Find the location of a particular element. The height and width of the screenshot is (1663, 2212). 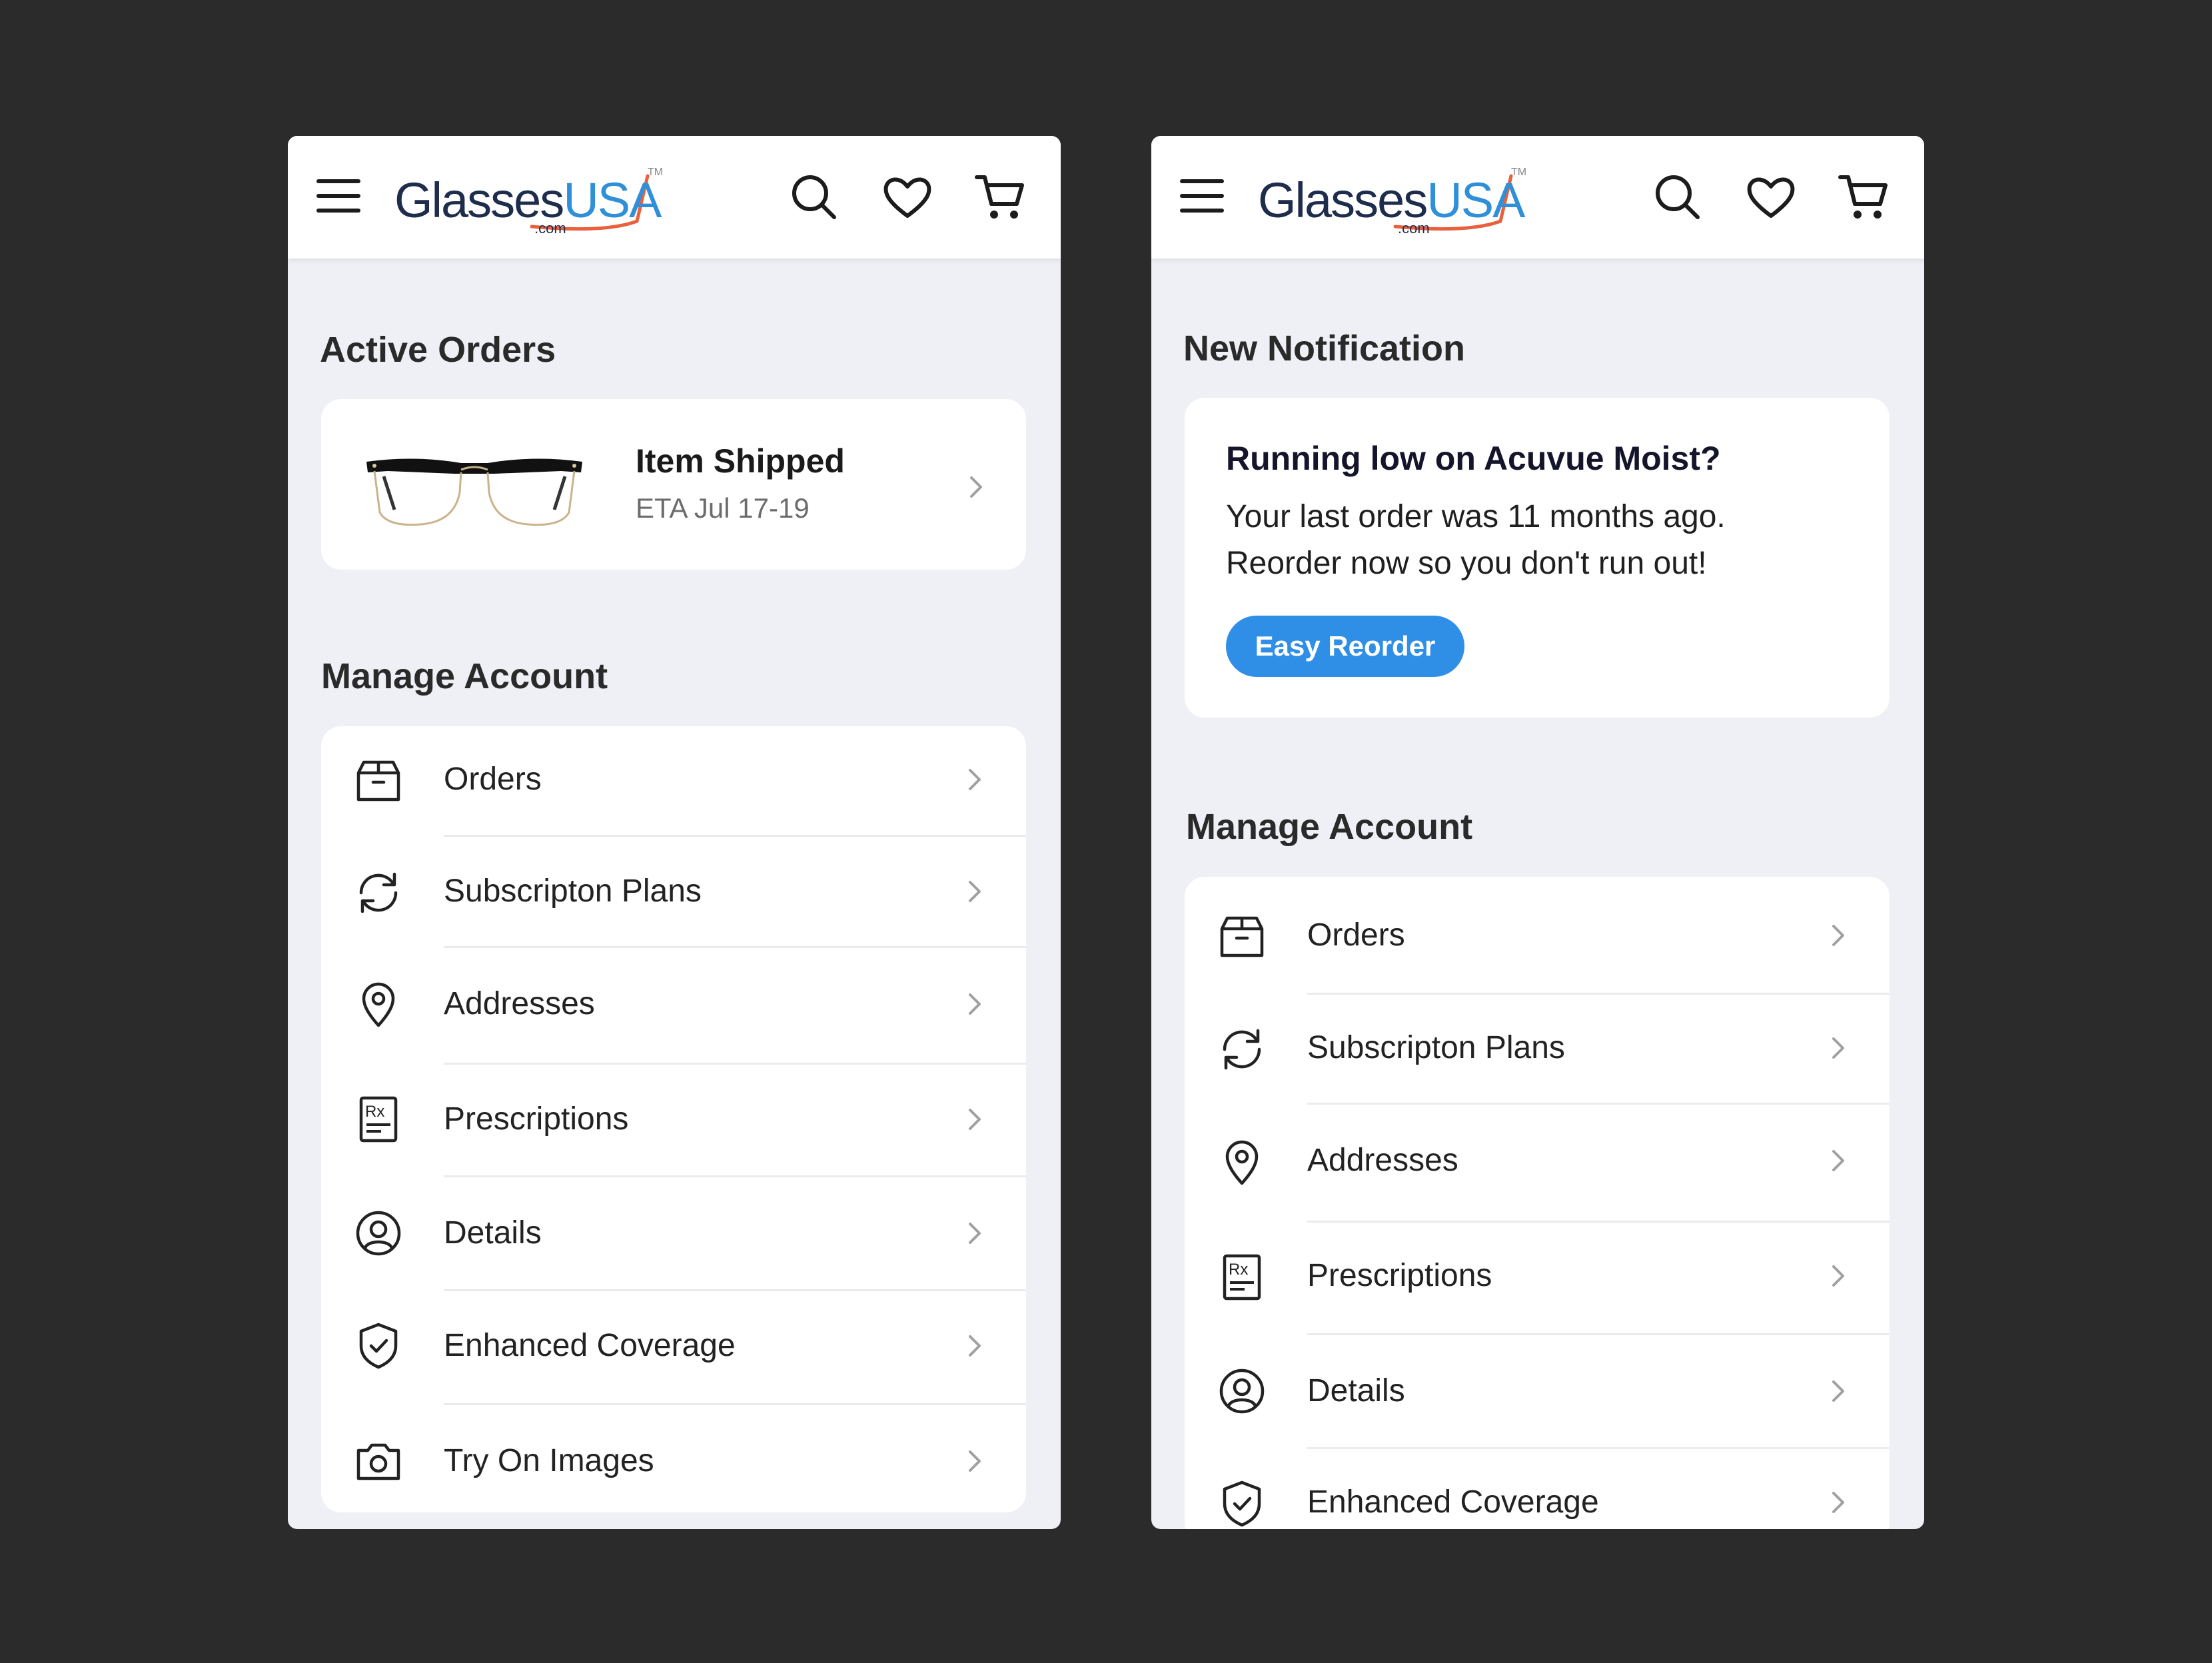

easy-reorder-button: Easy Reorder is located at coordinates (1345, 646).